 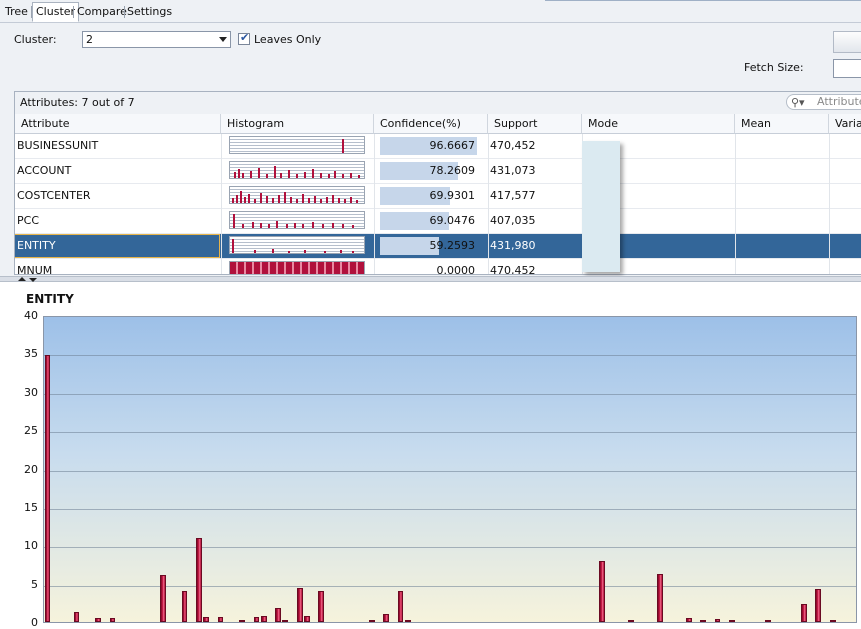 I want to click on fetch-size-label: Fetch Size:, so click(x=774, y=67).